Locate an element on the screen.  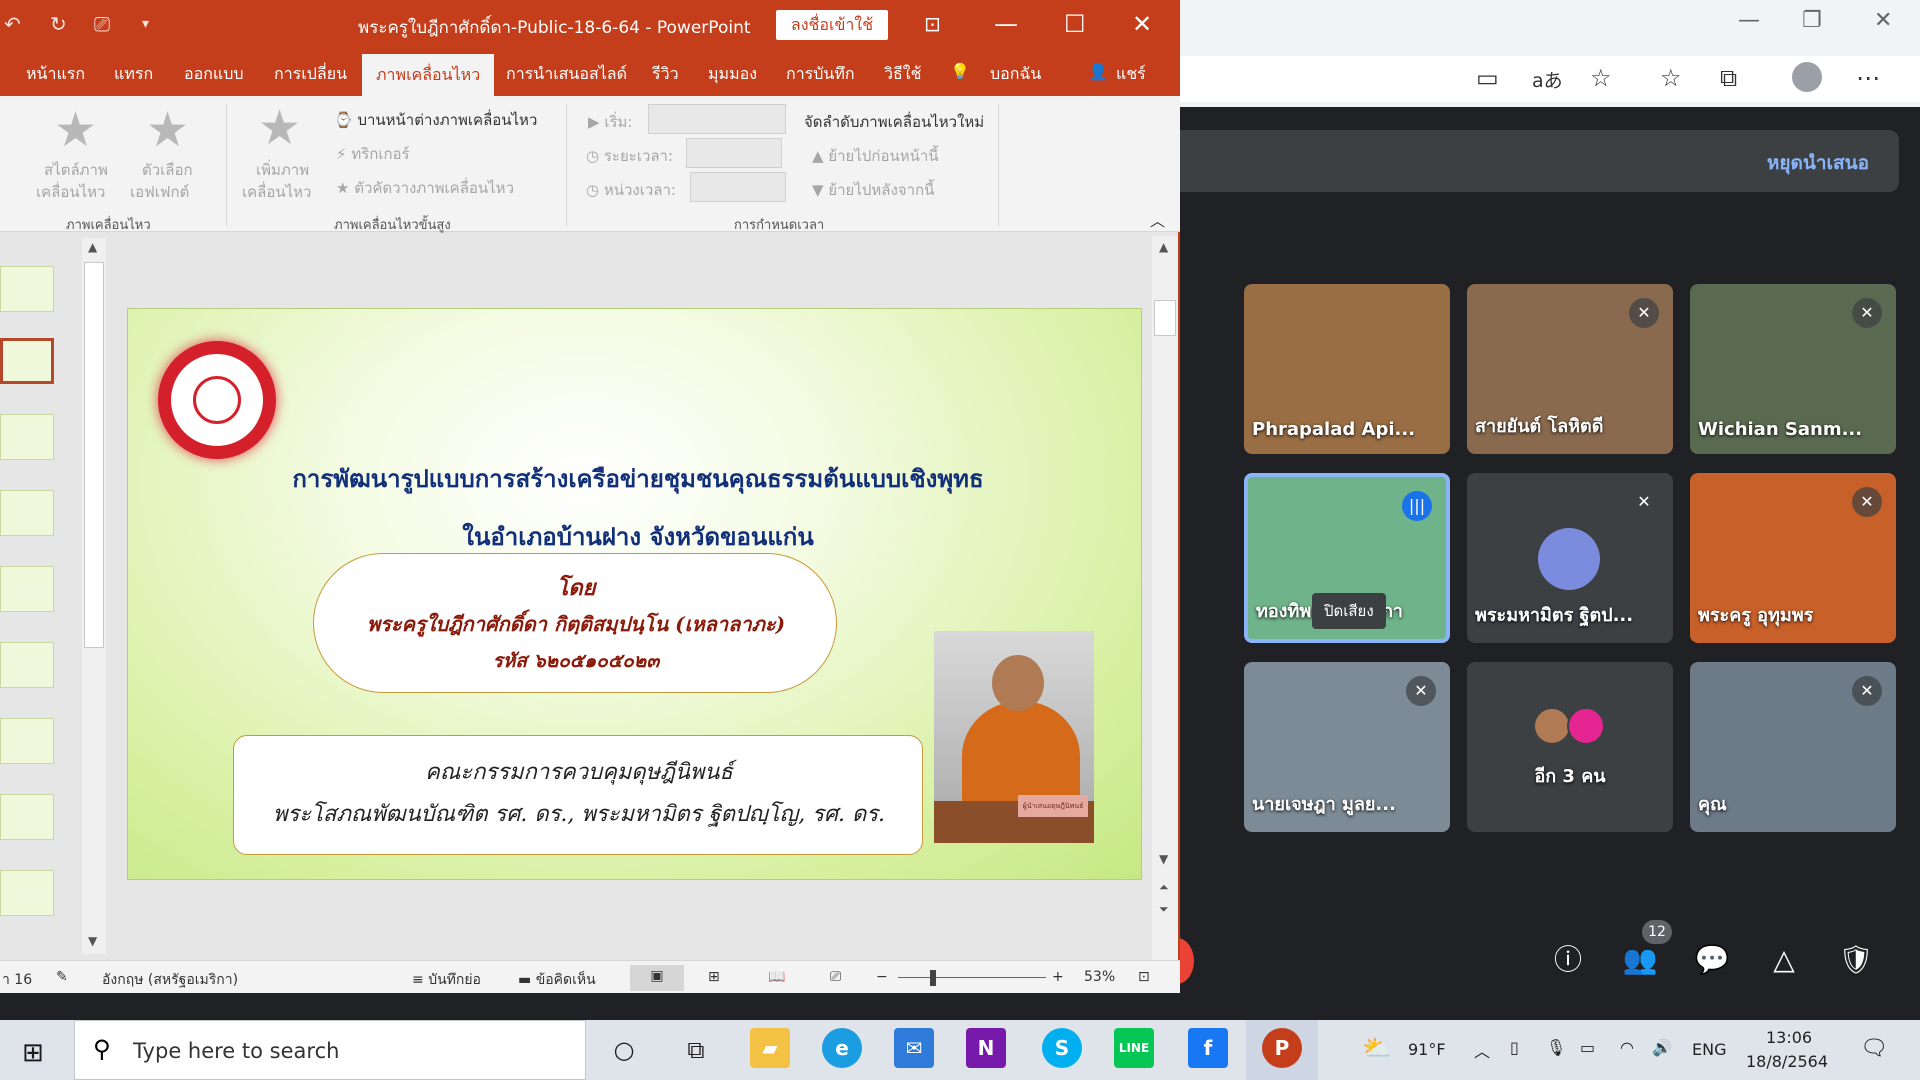
duration-input is located at coordinates (734, 153).